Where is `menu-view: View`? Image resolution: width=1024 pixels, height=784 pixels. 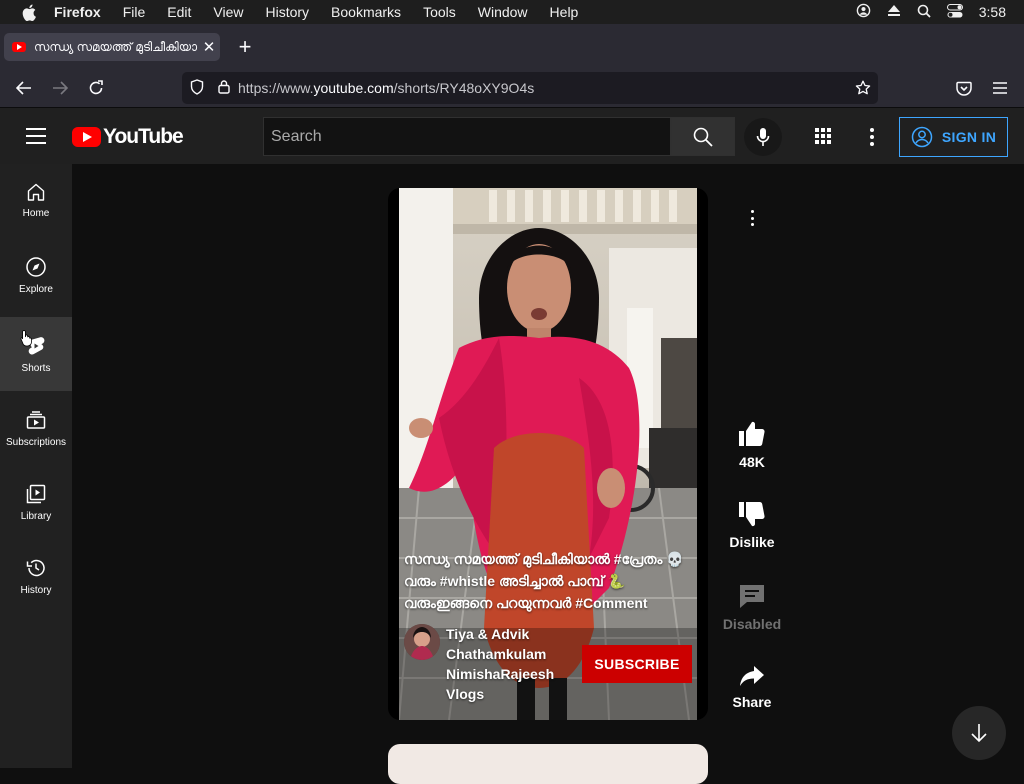 menu-view: View is located at coordinates (228, 12).